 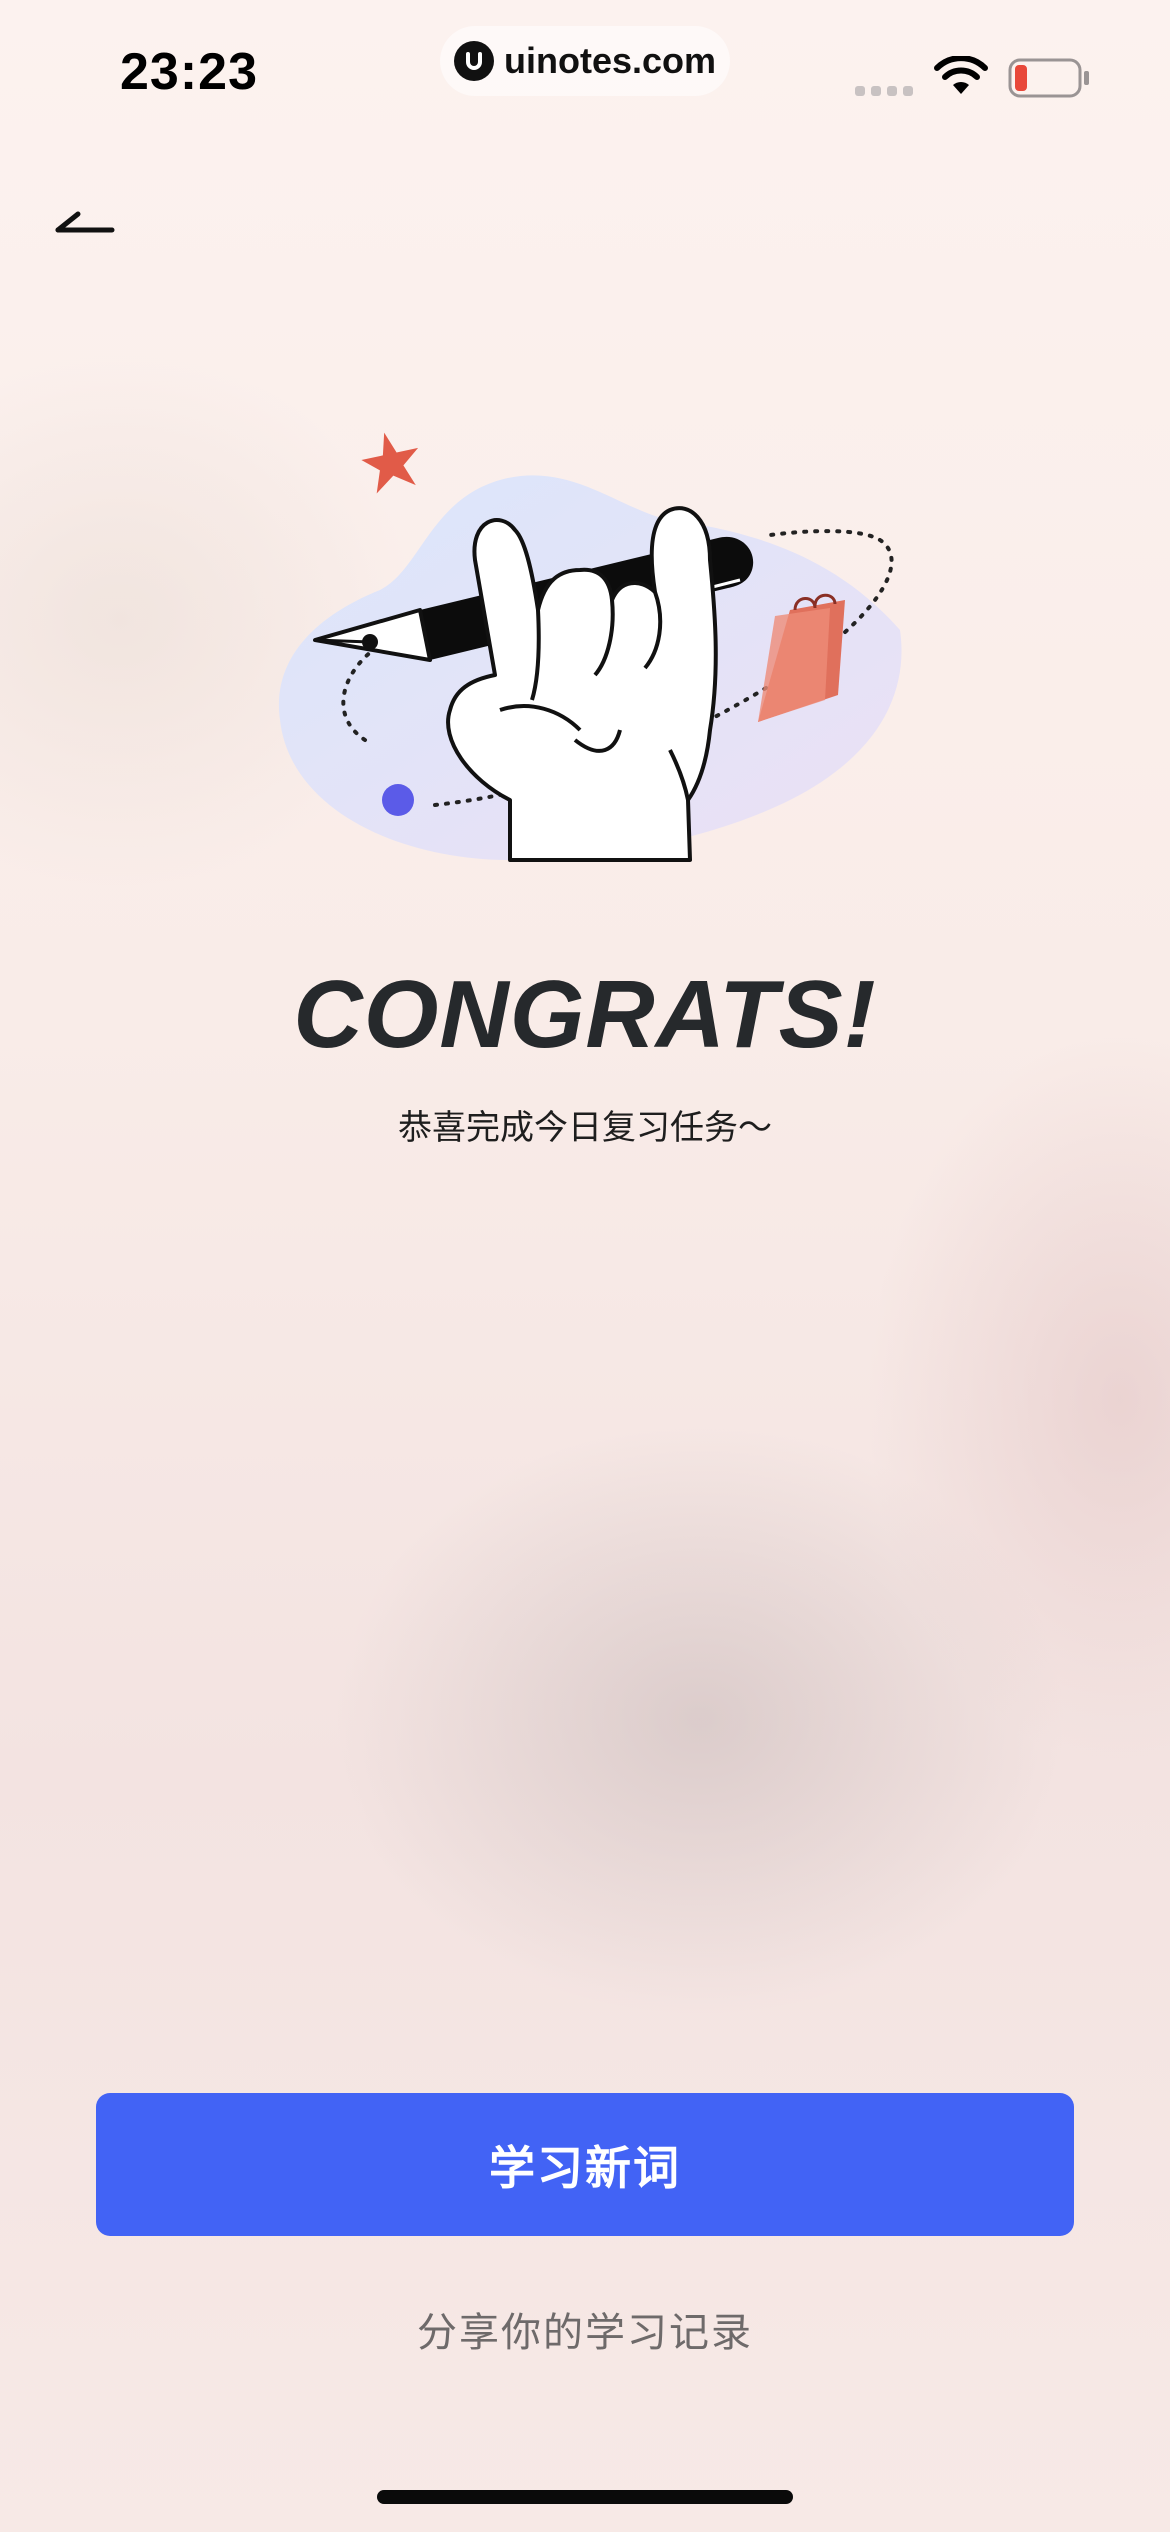 What do you see at coordinates (473, 61) in the screenshot?
I see `site-logo-icon` at bounding box center [473, 61].